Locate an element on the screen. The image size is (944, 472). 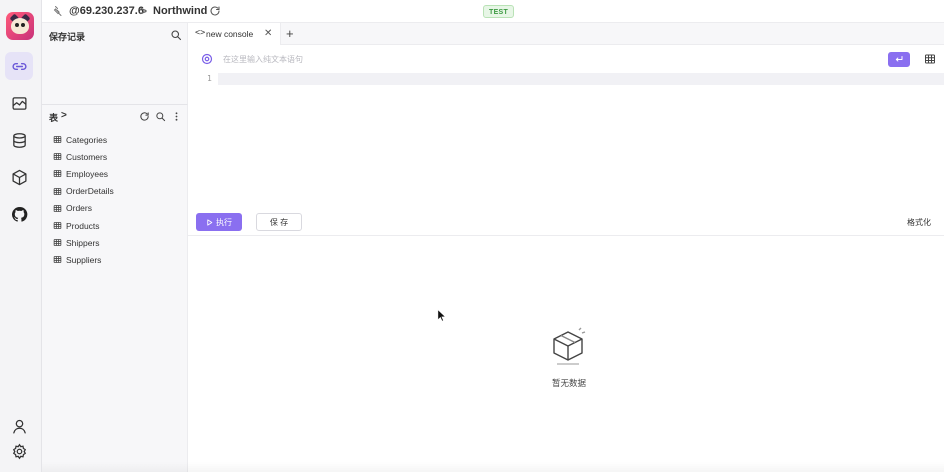
format-button: 格式化 is located at coordinates (919, 222).